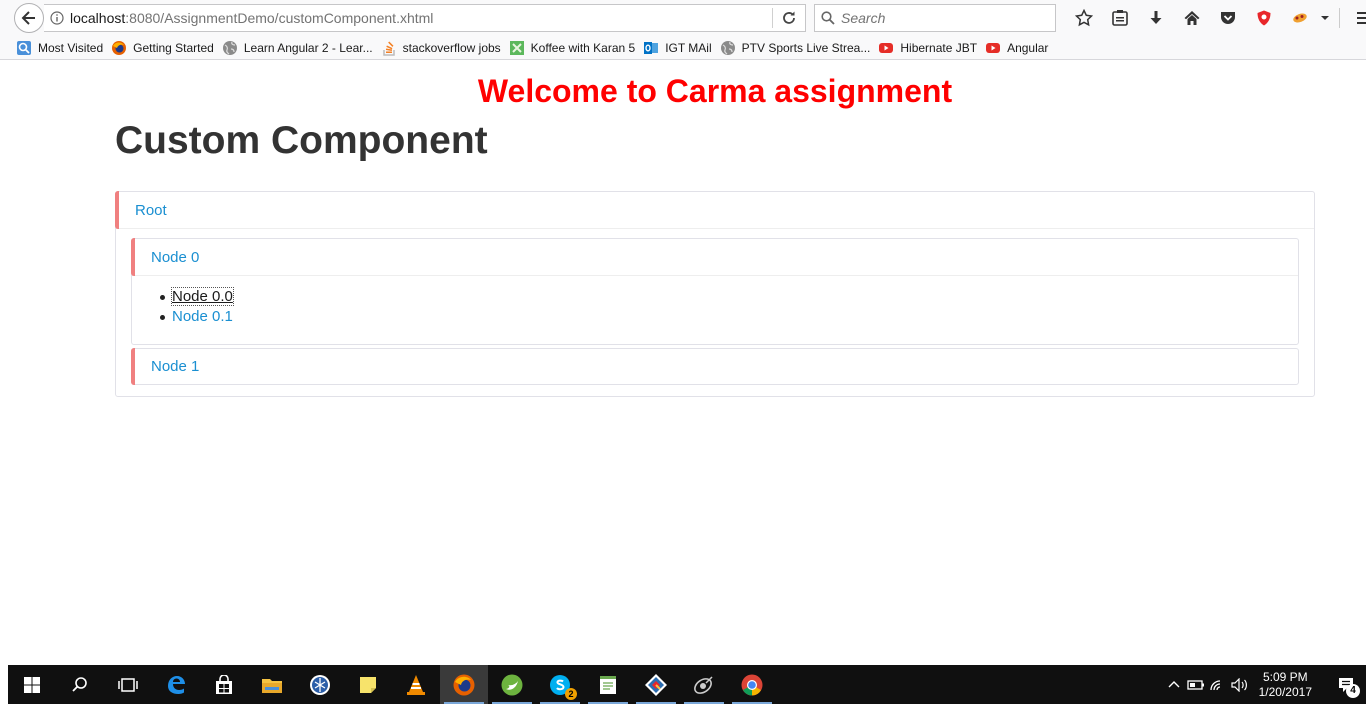 This screenshot has width=1366, height=704. Describe the element at coordinates (704, 684) in the screenshot. I see `satellite-icon` at that location.